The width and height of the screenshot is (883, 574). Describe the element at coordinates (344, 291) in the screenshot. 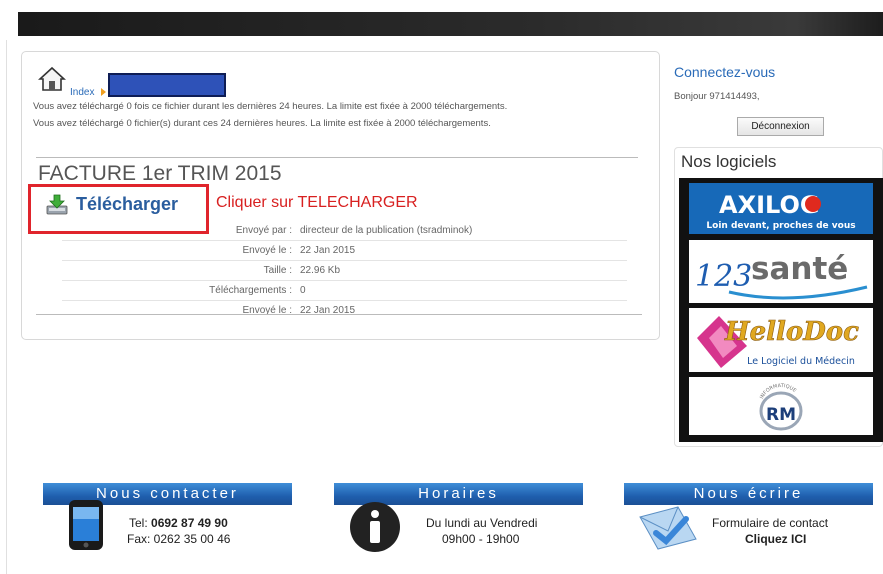

I see `meta-row-downloads: Téléchargements : 0` at that location.